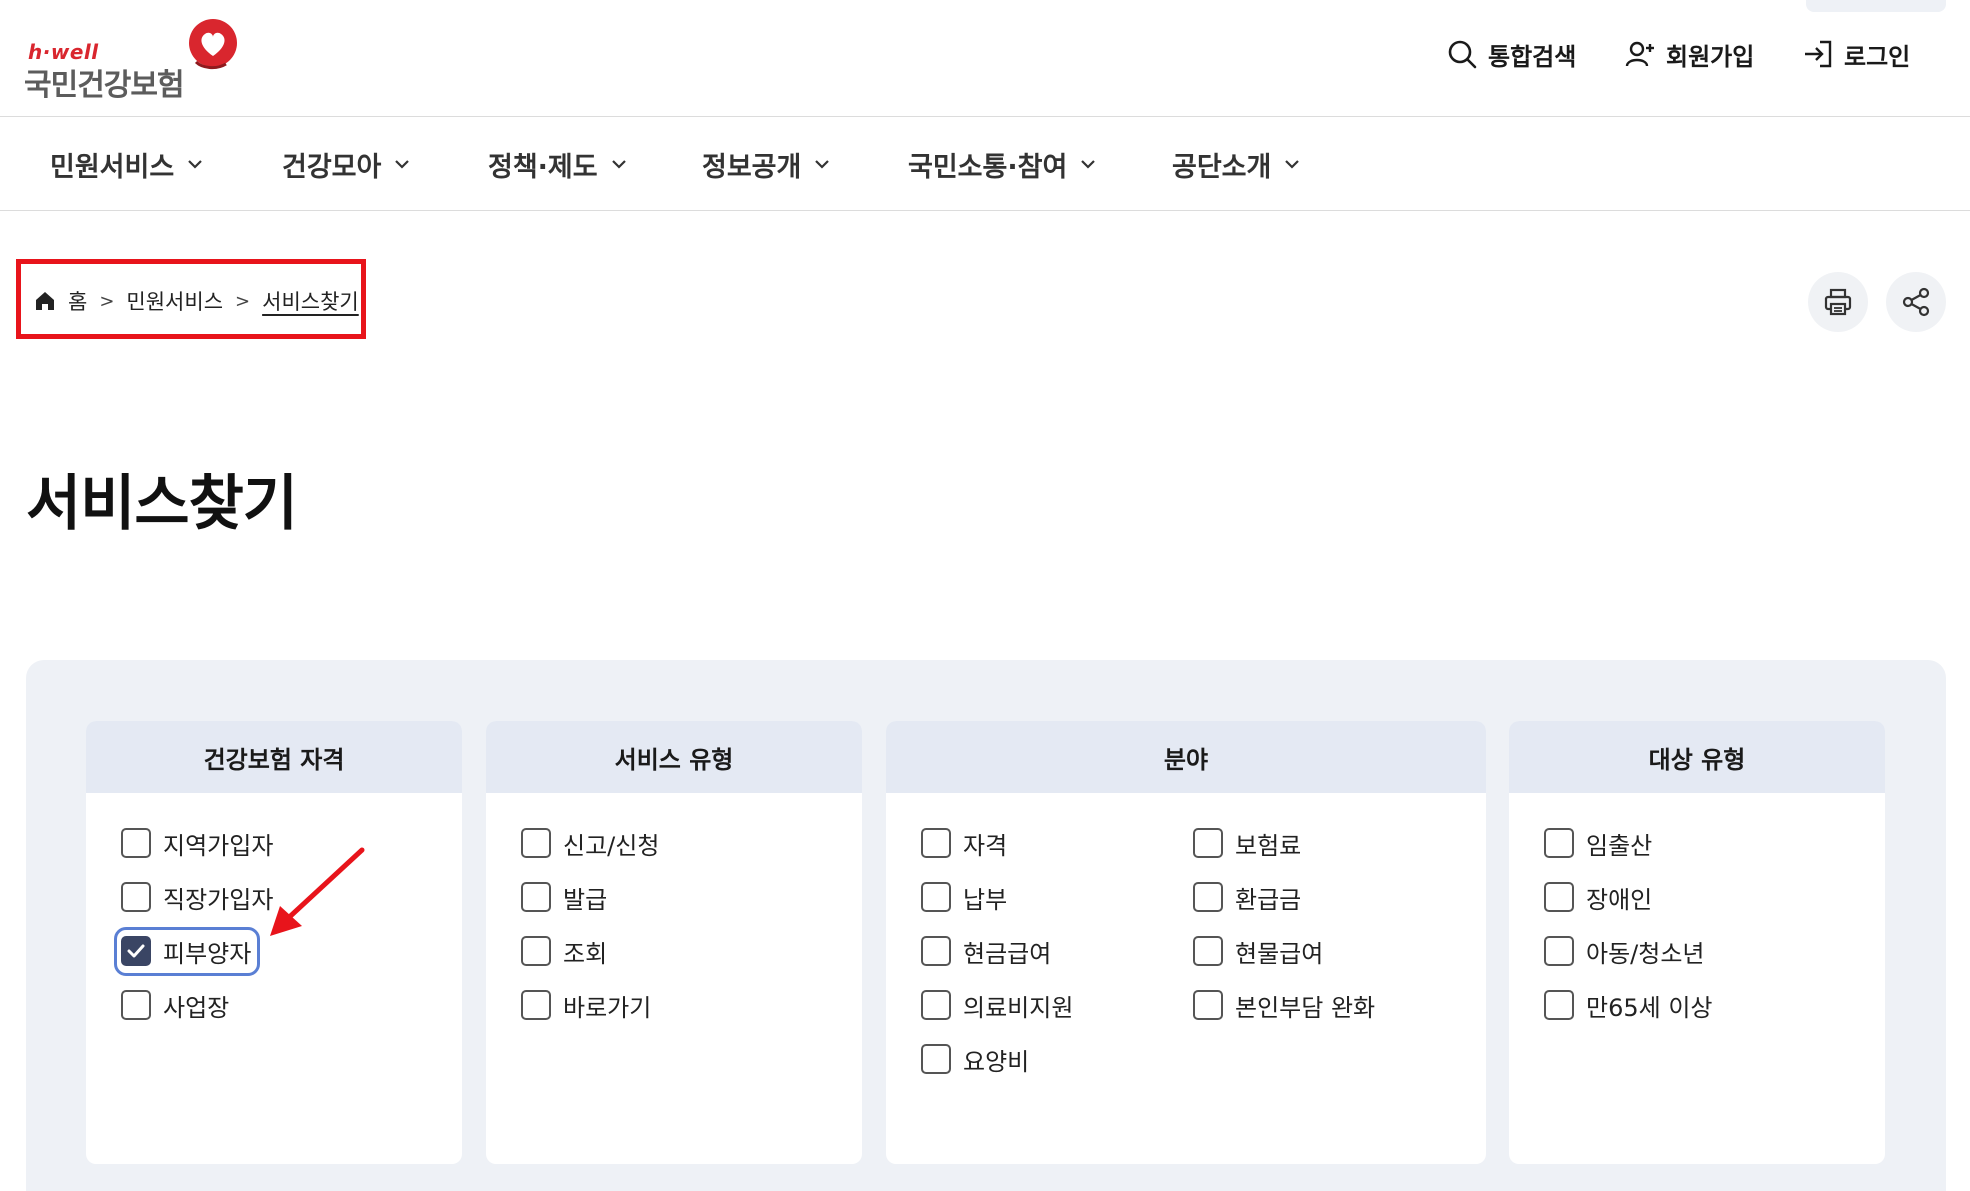 The image size is (1970, 1191). I want to click on print-icon, so click(1838, 302).